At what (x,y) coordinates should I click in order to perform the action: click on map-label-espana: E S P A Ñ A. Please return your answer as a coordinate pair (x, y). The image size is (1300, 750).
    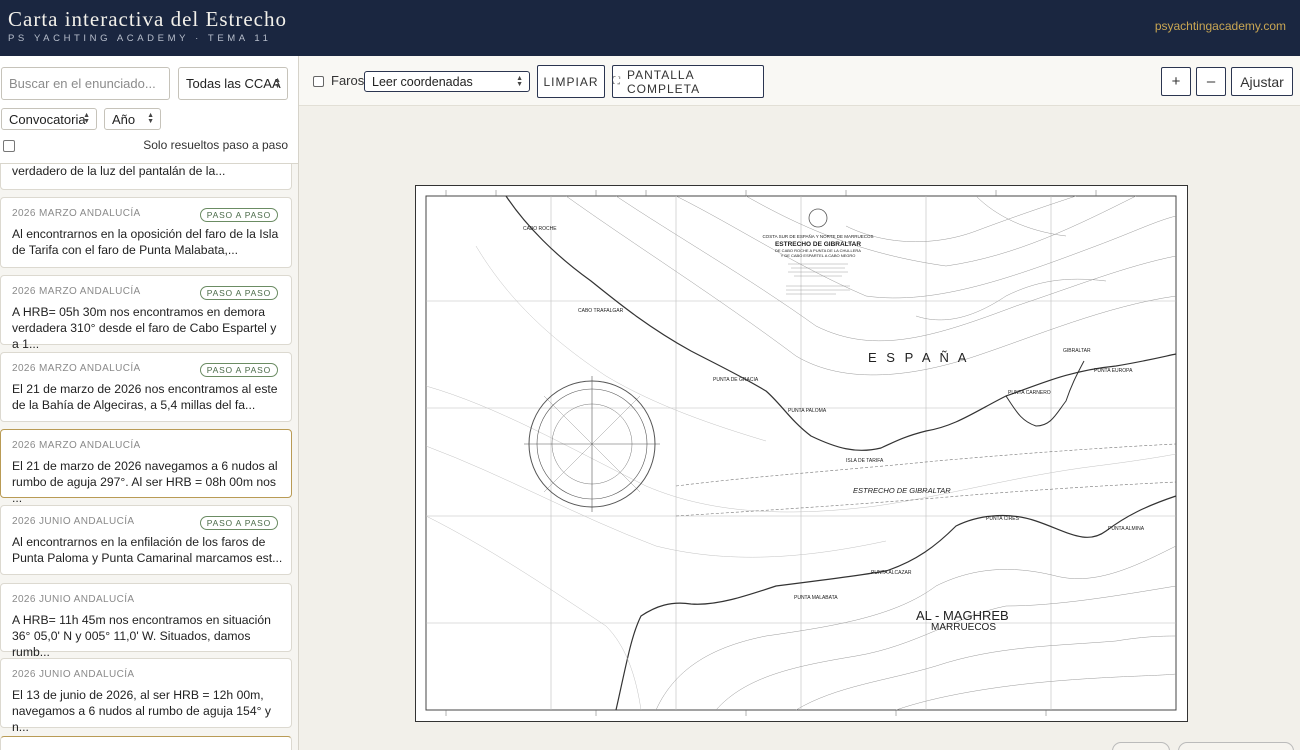
    Looking at the image, I should click on (918, 357).